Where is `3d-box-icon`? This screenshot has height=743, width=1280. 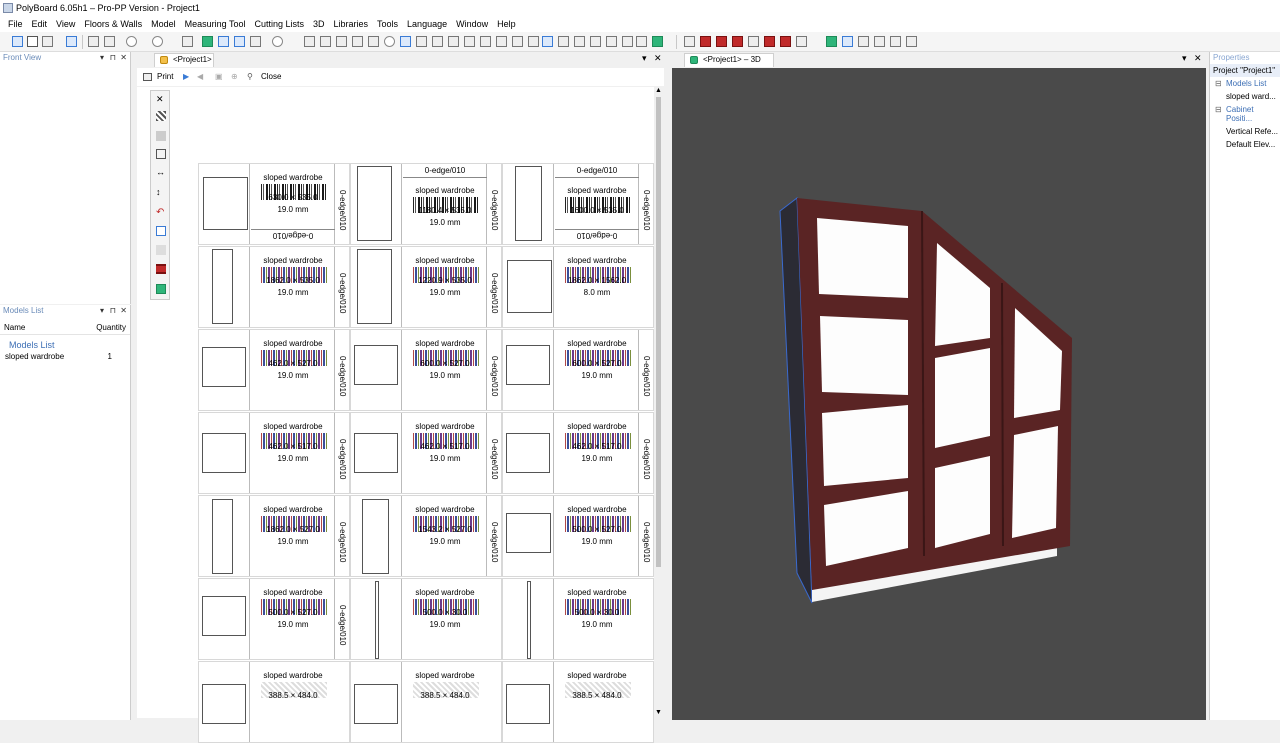 3d-box-icon is located at coordinates (657, 41).